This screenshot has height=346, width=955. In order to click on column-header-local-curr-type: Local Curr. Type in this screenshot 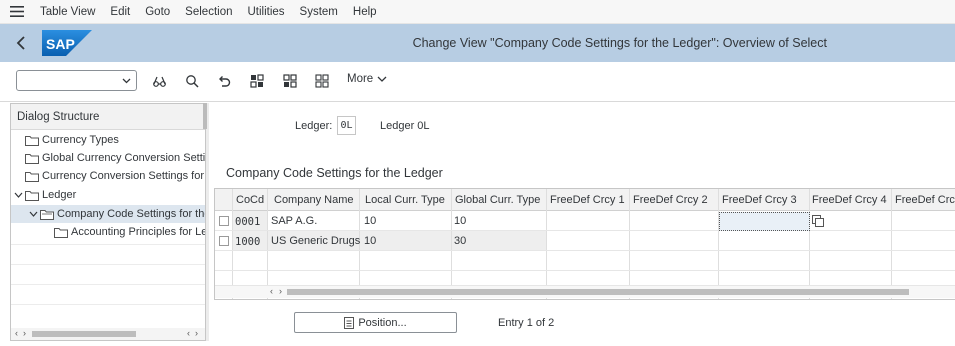, I will do `click(405, 200)`.